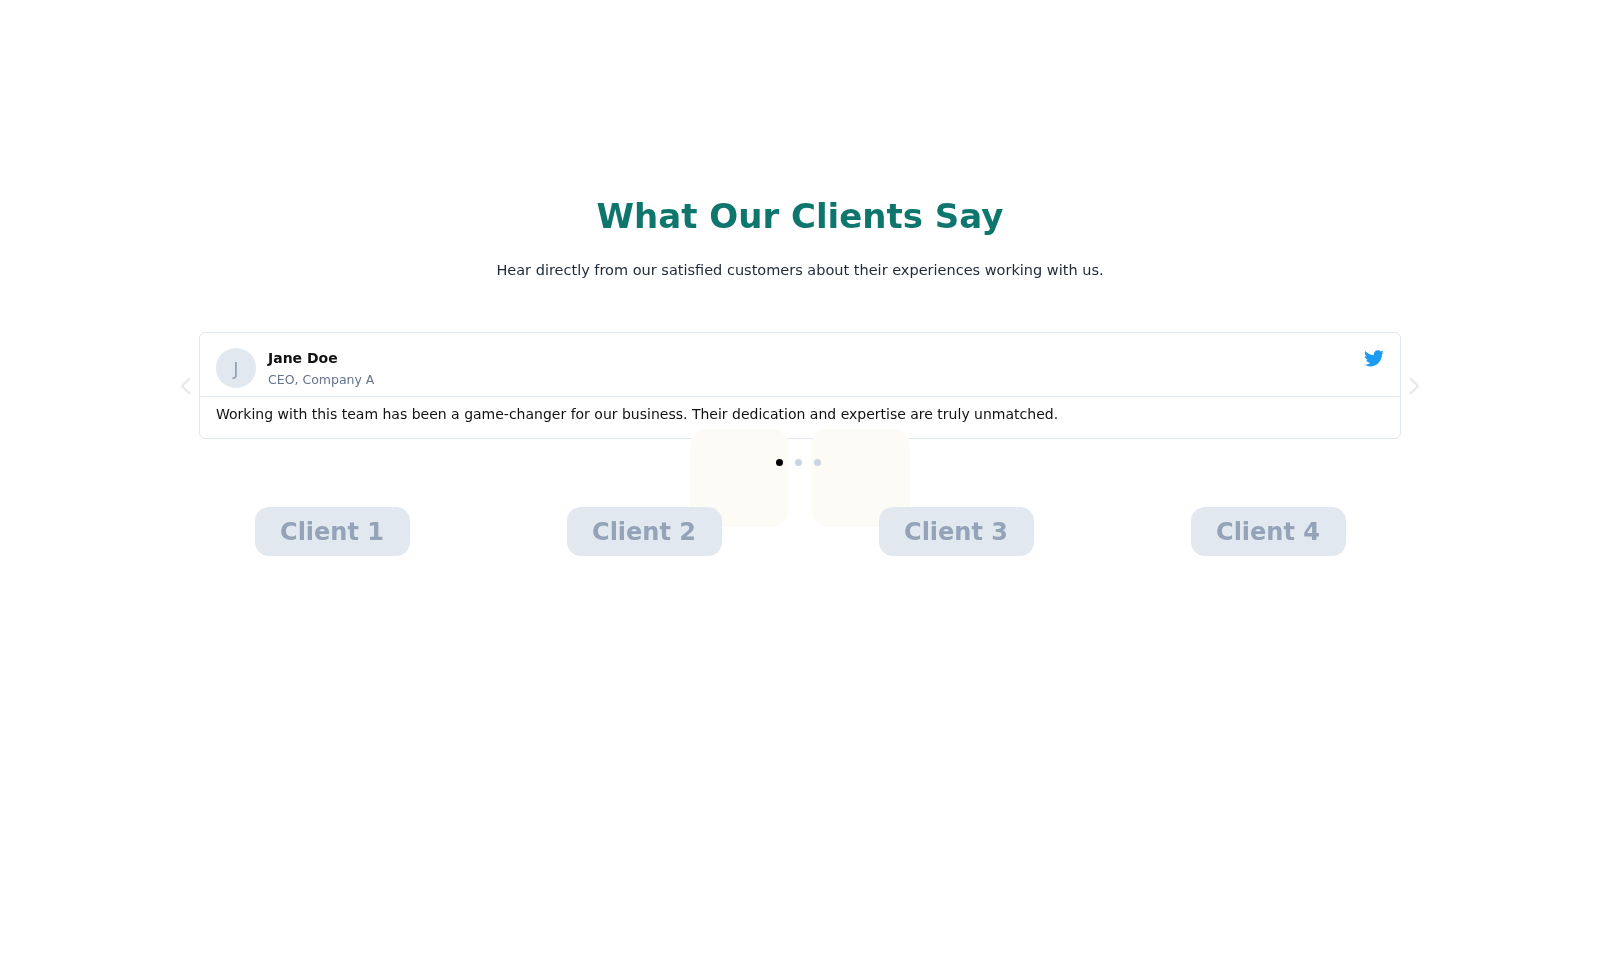  Describe the element at coordinates (637, 414) in the screenshot. I see `testimonial-quote: Working with this team has been a game-changer for our business. Their dedication and expertise are truly unmatched.` at that location.